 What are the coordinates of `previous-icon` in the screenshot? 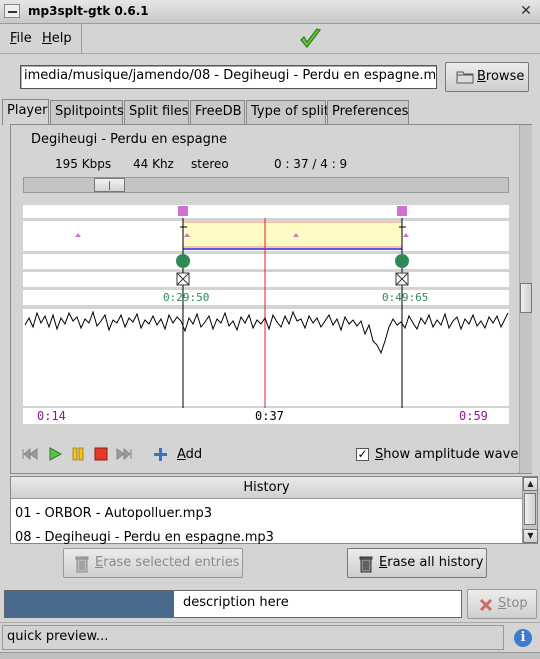 It's located at (30, 454).